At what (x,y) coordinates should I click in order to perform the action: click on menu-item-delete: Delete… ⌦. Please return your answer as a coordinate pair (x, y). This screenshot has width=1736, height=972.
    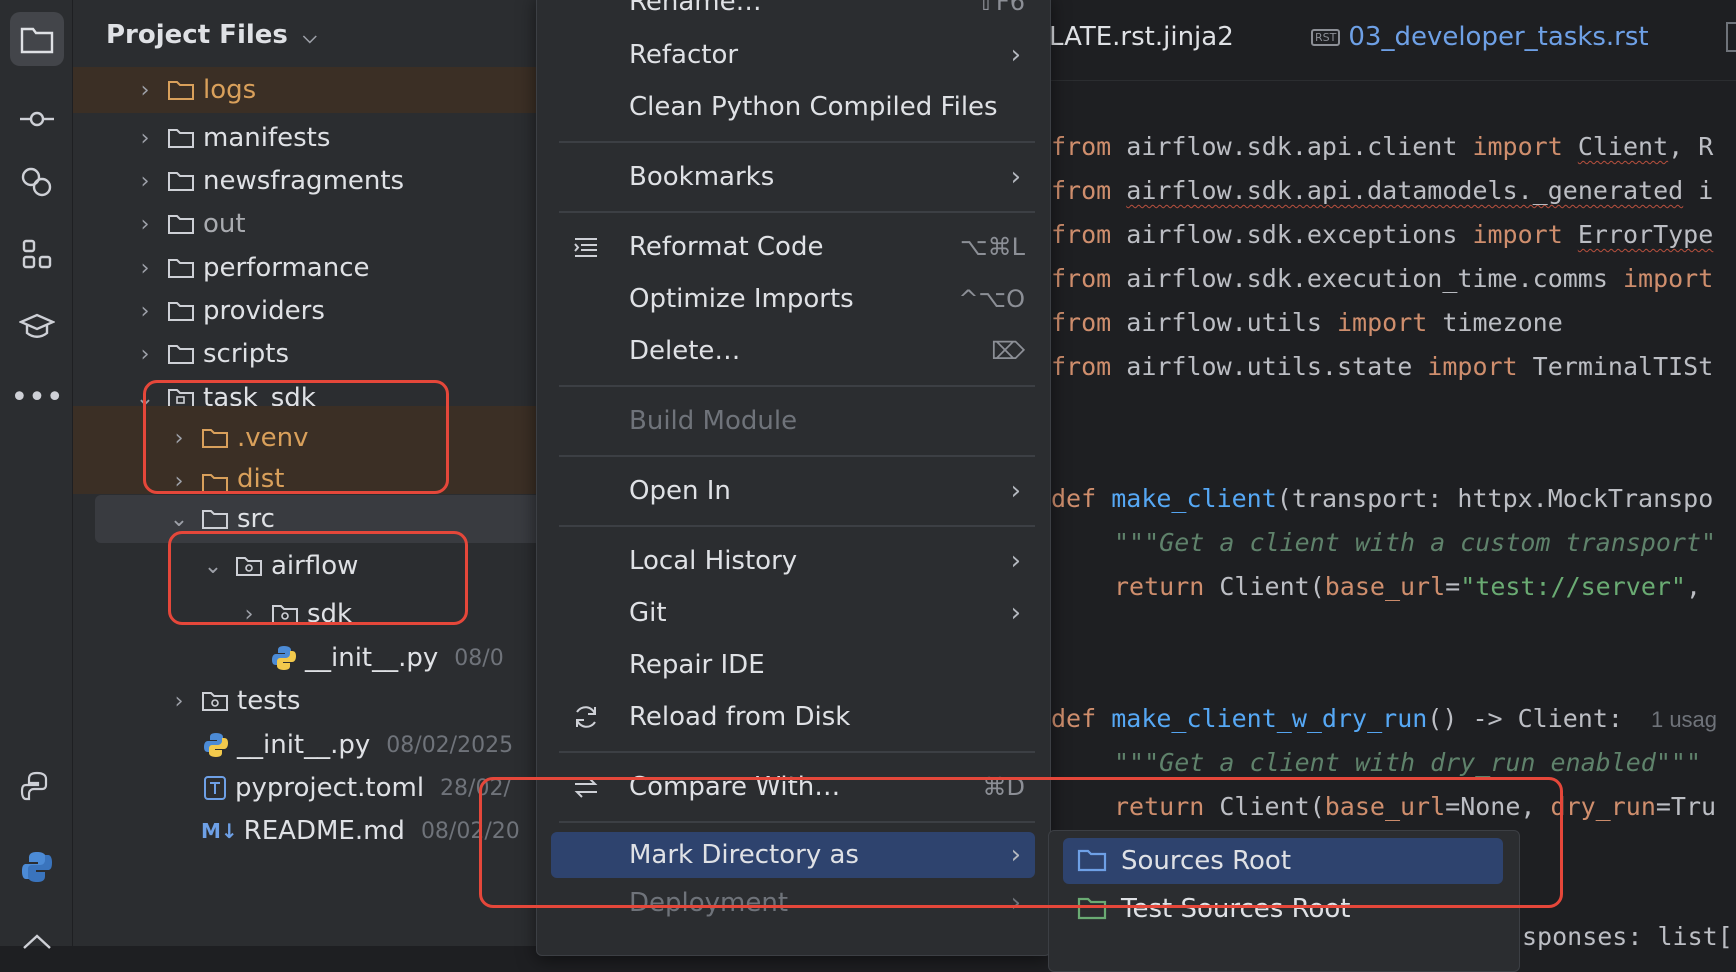
    Looking at the image, I should click on (796, 351).